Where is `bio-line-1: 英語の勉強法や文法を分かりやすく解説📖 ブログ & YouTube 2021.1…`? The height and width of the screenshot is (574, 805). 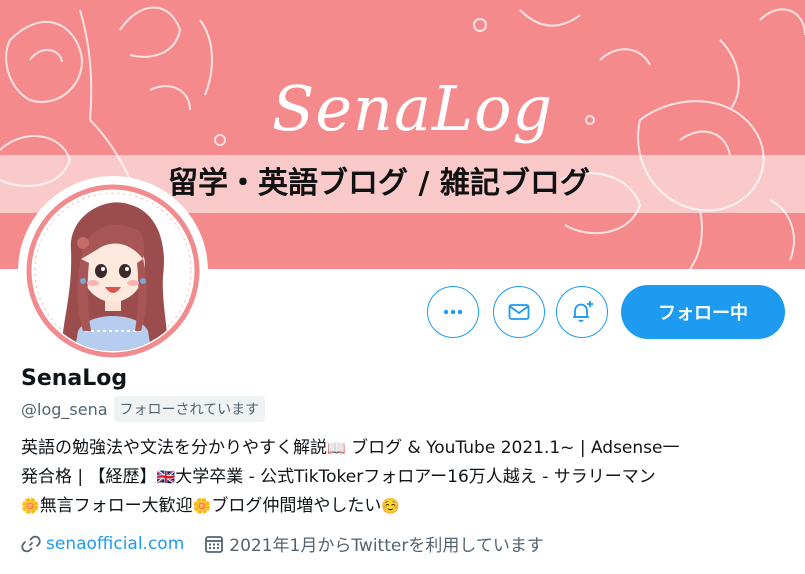
bio-line-1: 英語の勉強法や文法を分かりやすく解説📖 ブログ & YouTube 2021.1… is located at coordinates (350, 448).